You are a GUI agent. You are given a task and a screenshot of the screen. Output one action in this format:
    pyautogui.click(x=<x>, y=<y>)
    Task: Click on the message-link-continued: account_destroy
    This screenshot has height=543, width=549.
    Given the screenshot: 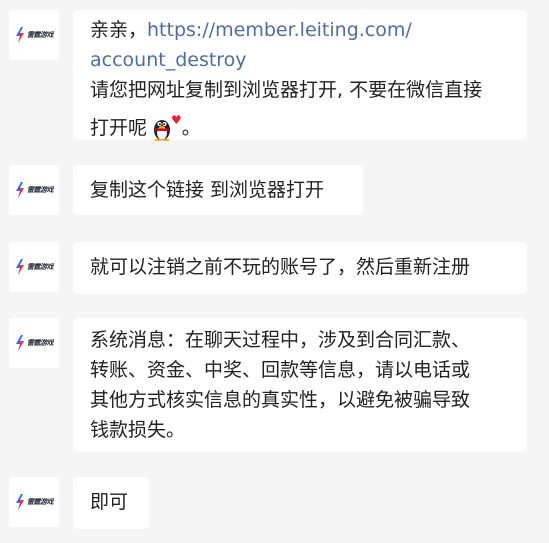 What is the action you would take?
    pyautogui.click(x=300, y=60)
    